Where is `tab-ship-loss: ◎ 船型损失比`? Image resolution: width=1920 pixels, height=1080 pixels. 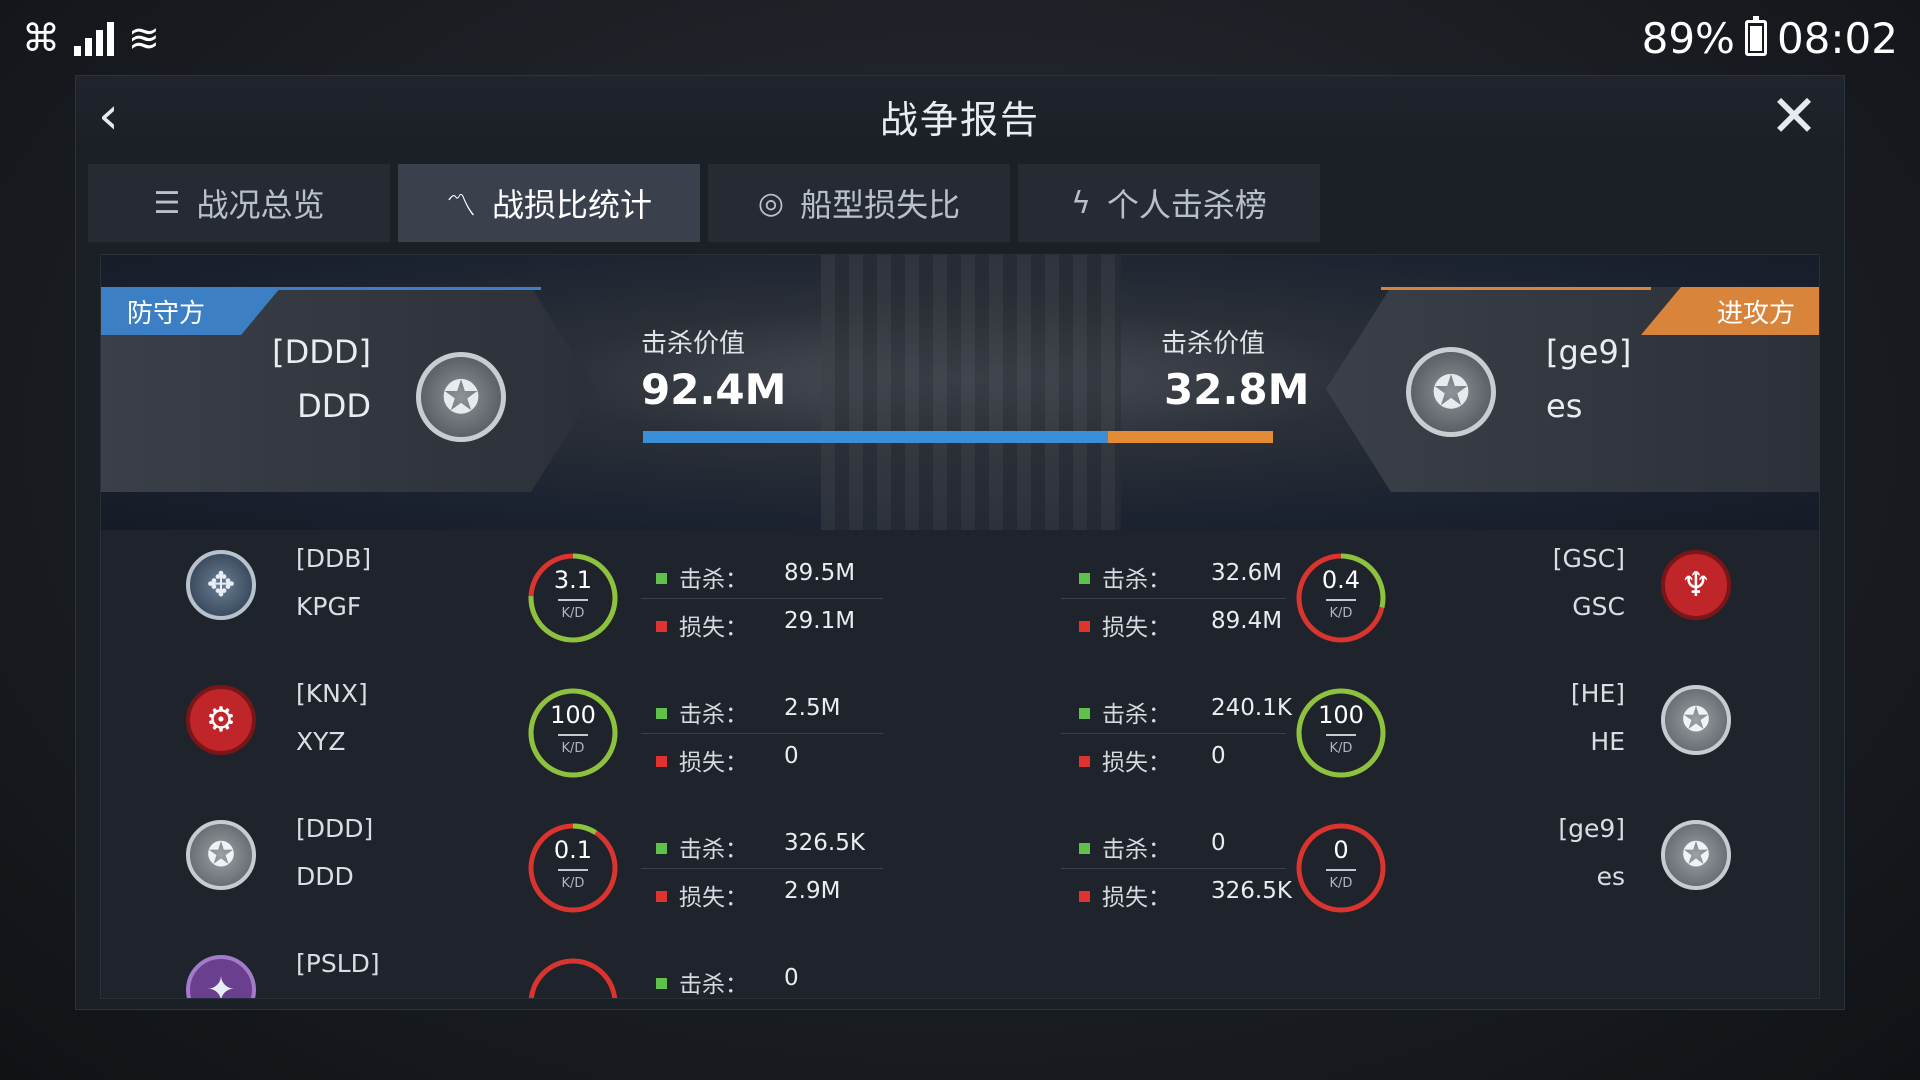 tab-ship-loss: ◎ 船型损失比 is located at coordinates (859, 203).